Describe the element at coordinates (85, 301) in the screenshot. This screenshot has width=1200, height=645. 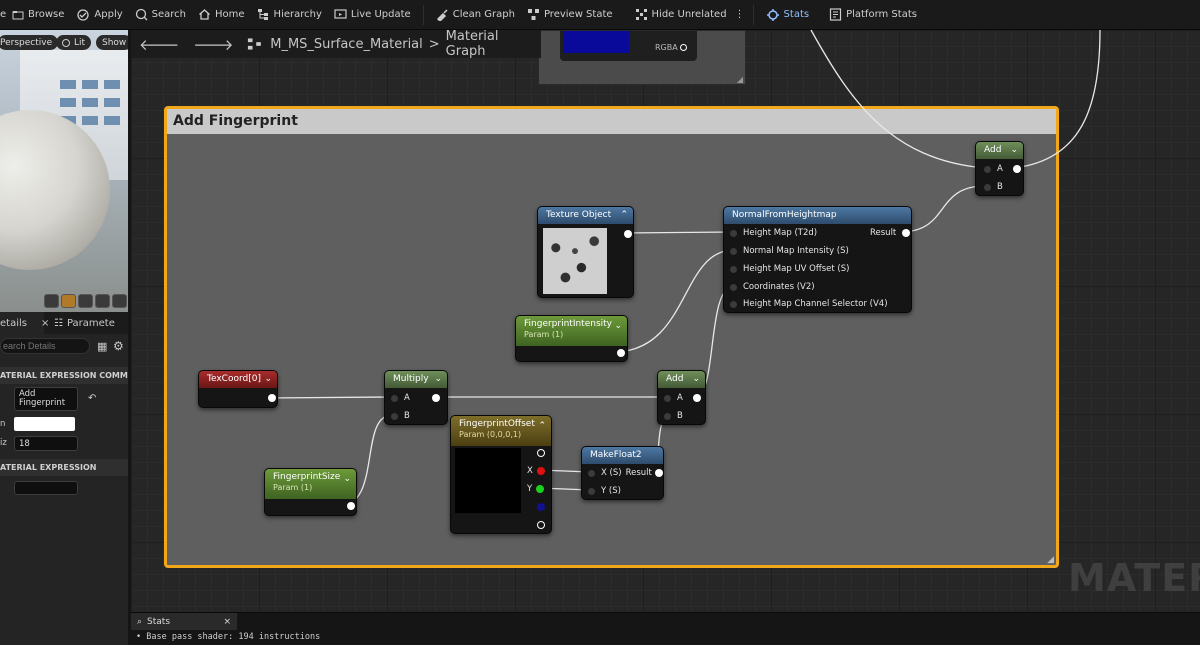
I see `plane-preview-button` at that location.